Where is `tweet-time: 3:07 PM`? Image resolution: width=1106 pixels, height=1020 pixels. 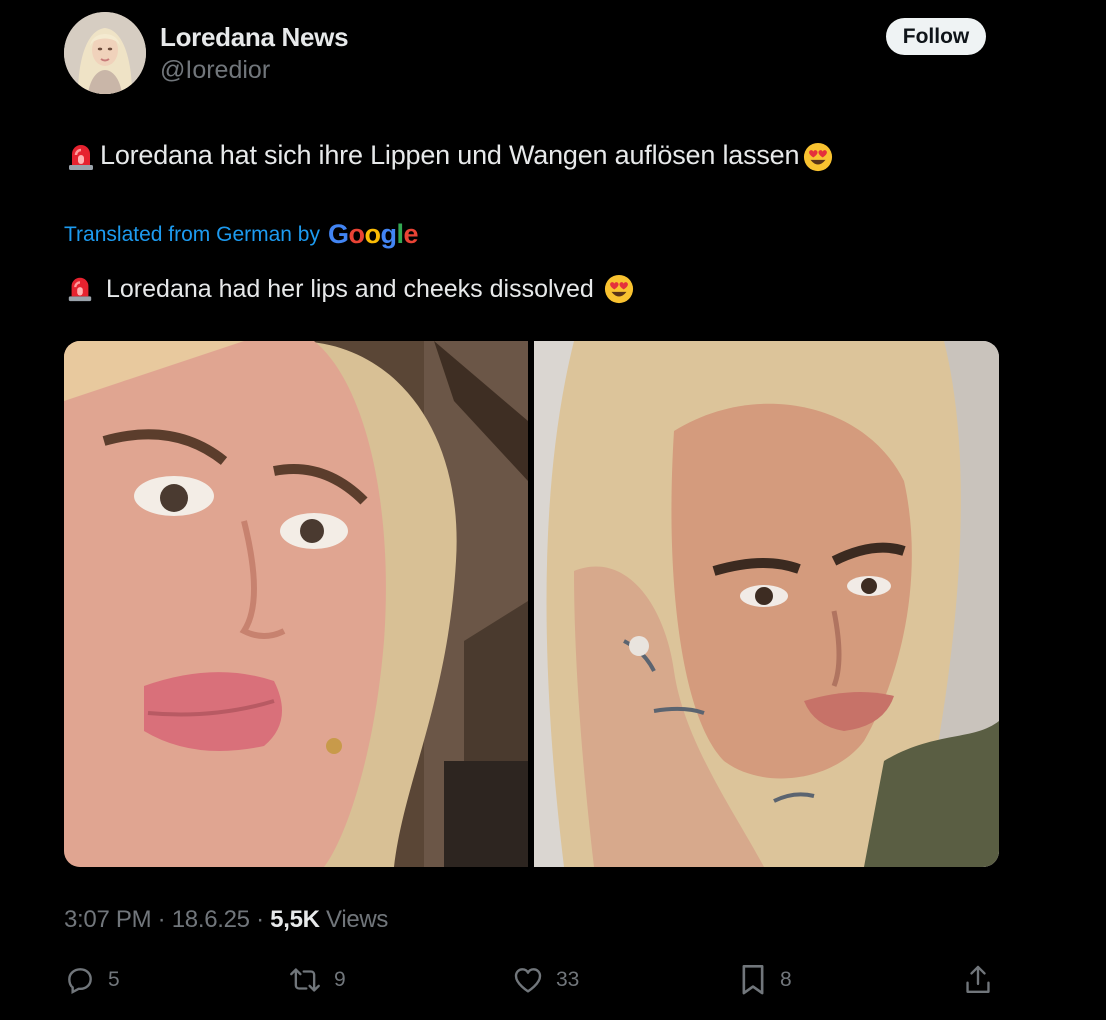 tweet-time: 3:07 PM is located at coordinates (108, 919).